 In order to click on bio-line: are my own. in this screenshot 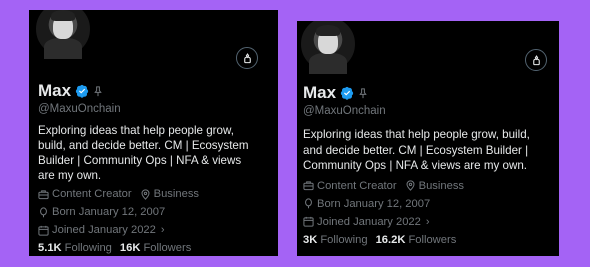, I will do `click(70, 175)`.